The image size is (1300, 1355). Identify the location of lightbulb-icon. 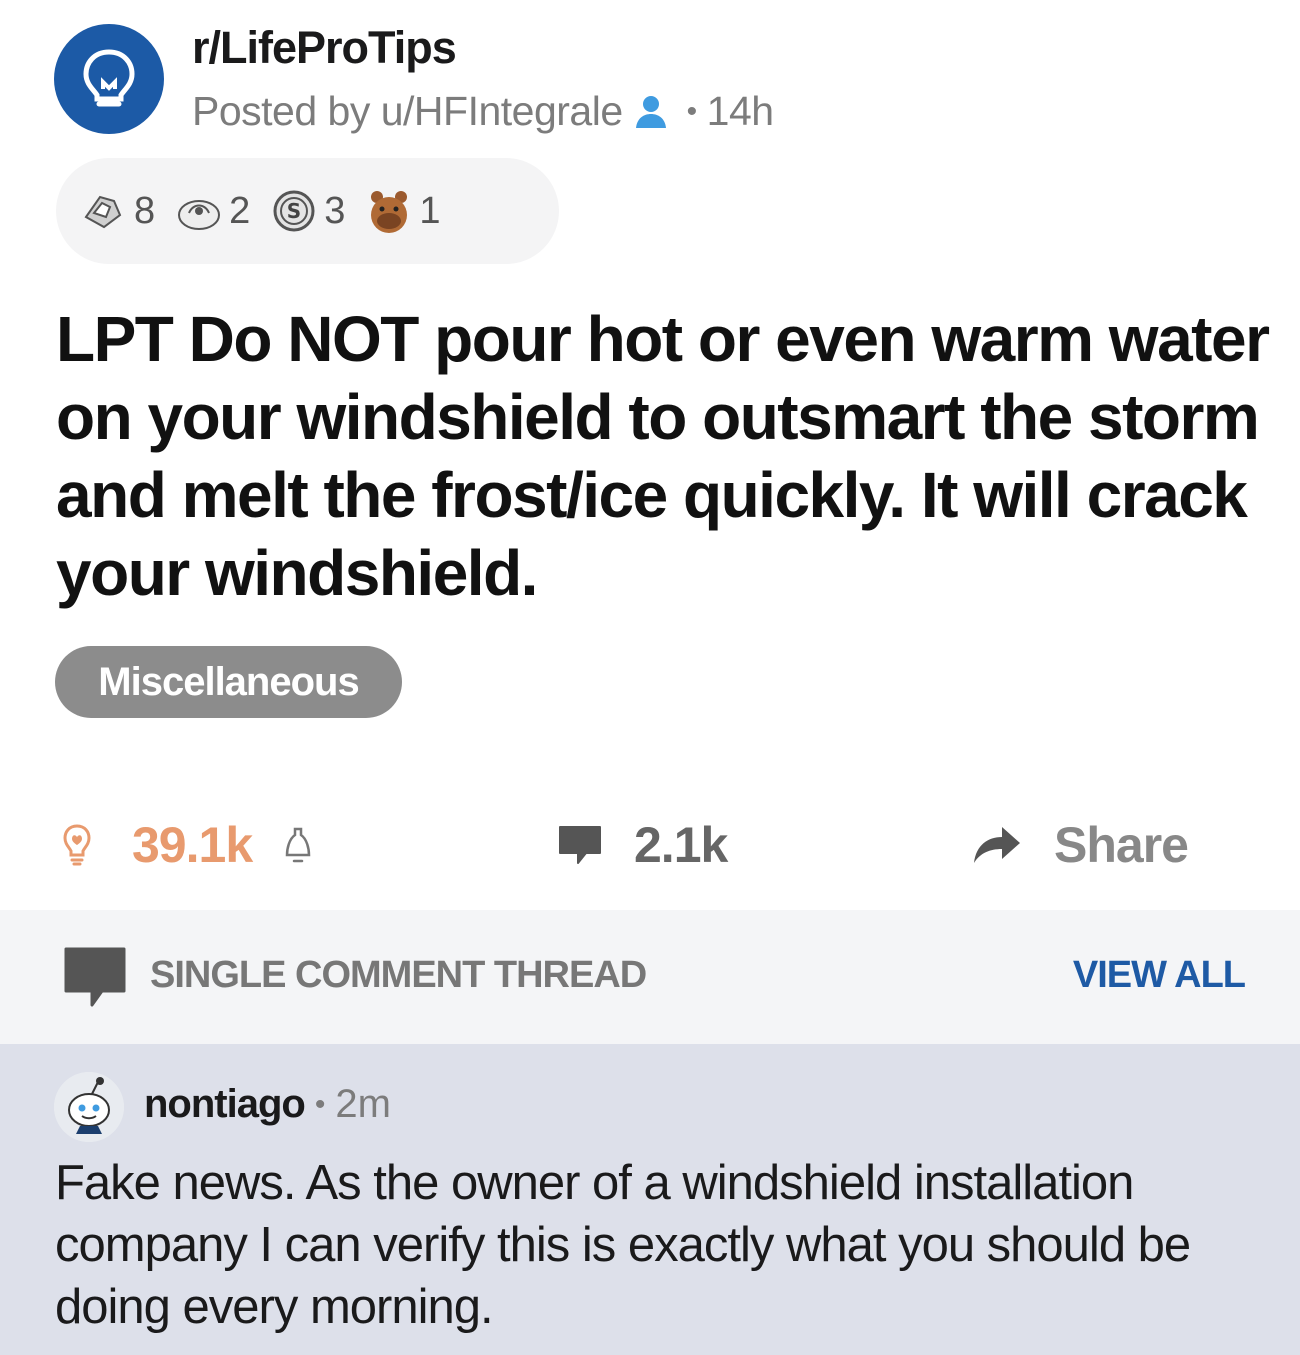
(109, 78).